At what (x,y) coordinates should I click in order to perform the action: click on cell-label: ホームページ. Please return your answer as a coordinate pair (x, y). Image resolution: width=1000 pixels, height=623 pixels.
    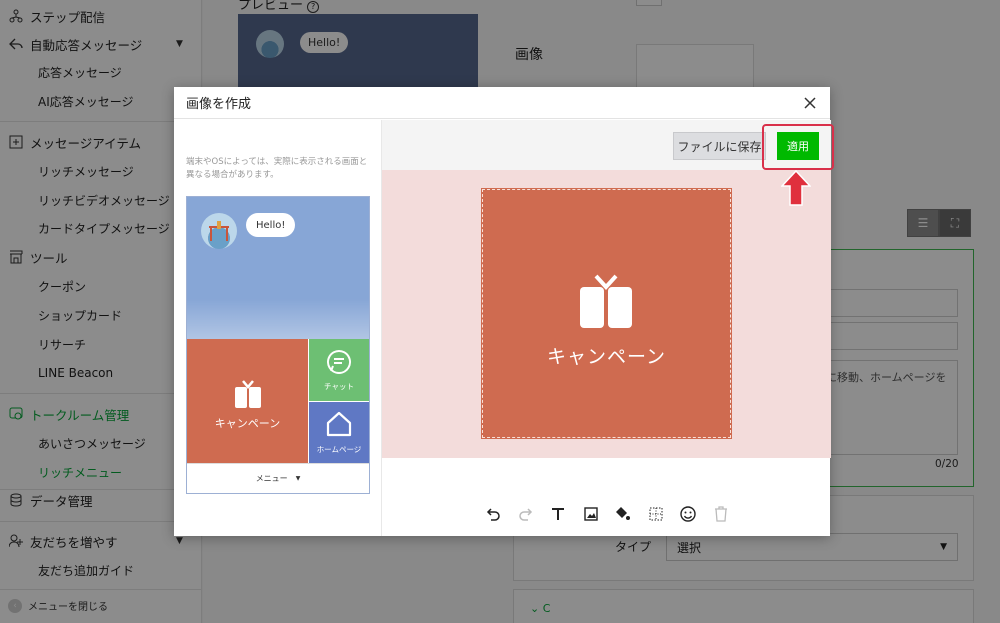
    Looking at the image, I should click on (339, 449).